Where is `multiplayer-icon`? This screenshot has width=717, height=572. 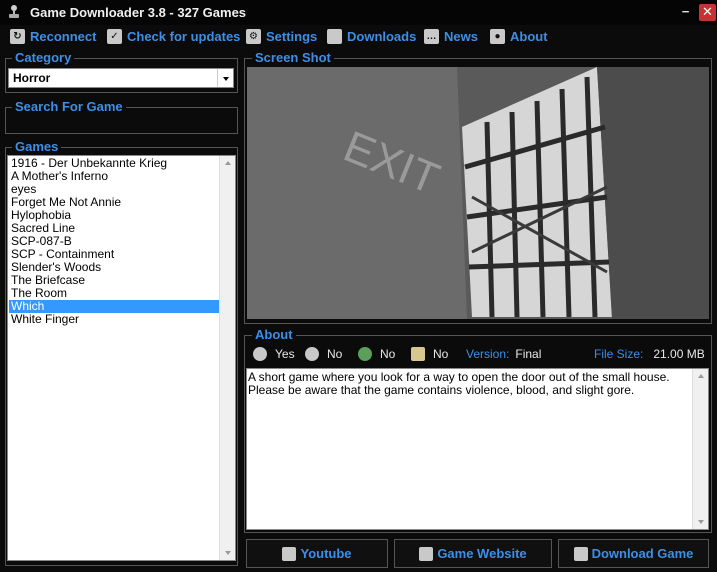
multiplayer-icon is located at coordinates (312, 354).